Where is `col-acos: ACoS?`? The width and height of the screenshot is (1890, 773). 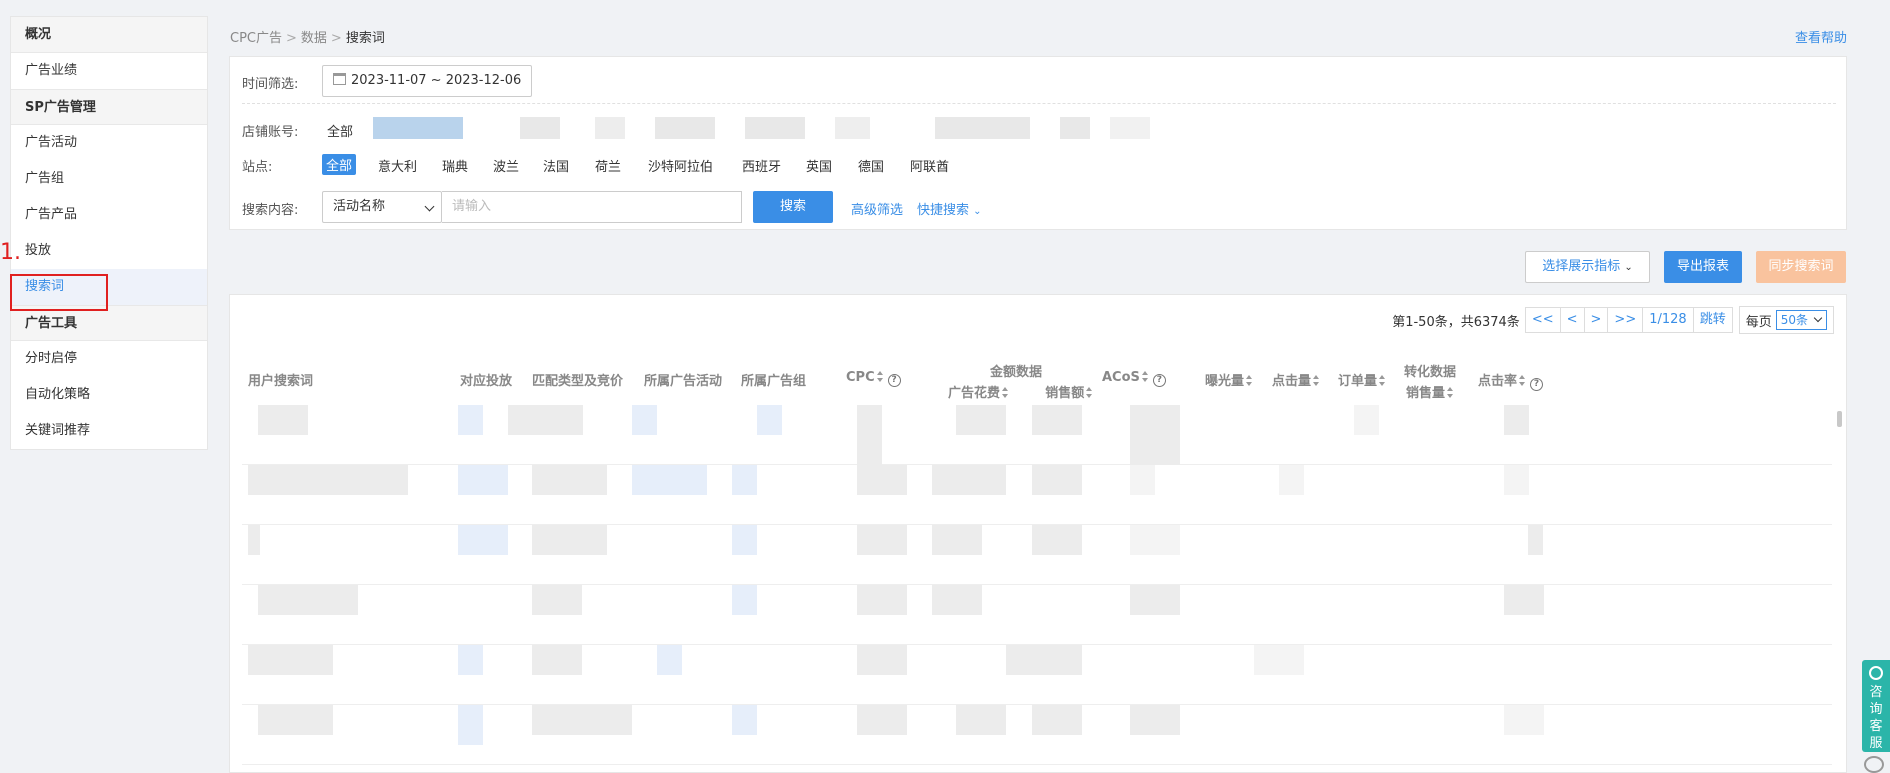
col-acos: ACoS? is located at coordinates (1134, 378).